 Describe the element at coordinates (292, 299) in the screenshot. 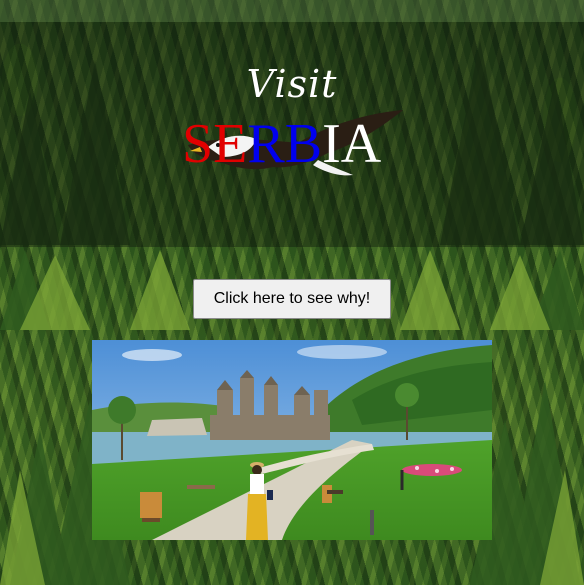

I see `see-why-button: Click here to see why!` at that location.